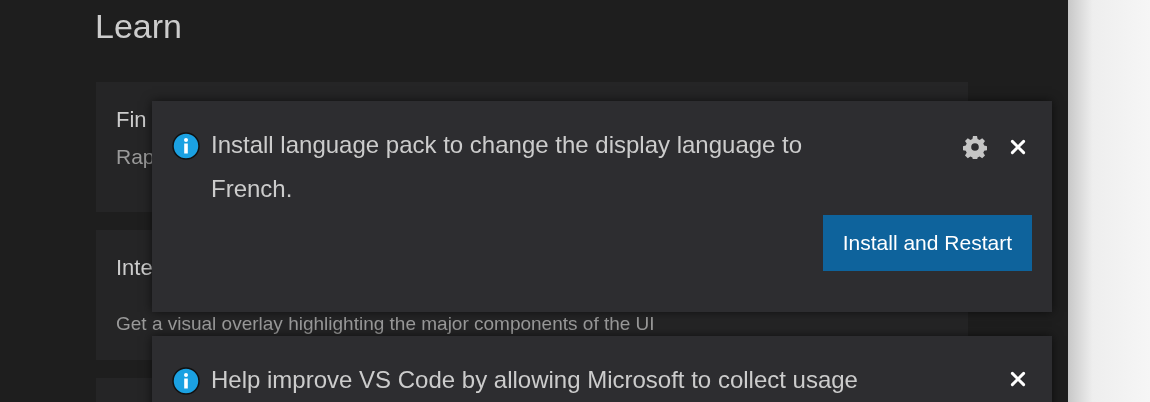  Describe the element at coordinates (927, 243) in the screenshot. I see `install-button: Install and Restart` at that location.